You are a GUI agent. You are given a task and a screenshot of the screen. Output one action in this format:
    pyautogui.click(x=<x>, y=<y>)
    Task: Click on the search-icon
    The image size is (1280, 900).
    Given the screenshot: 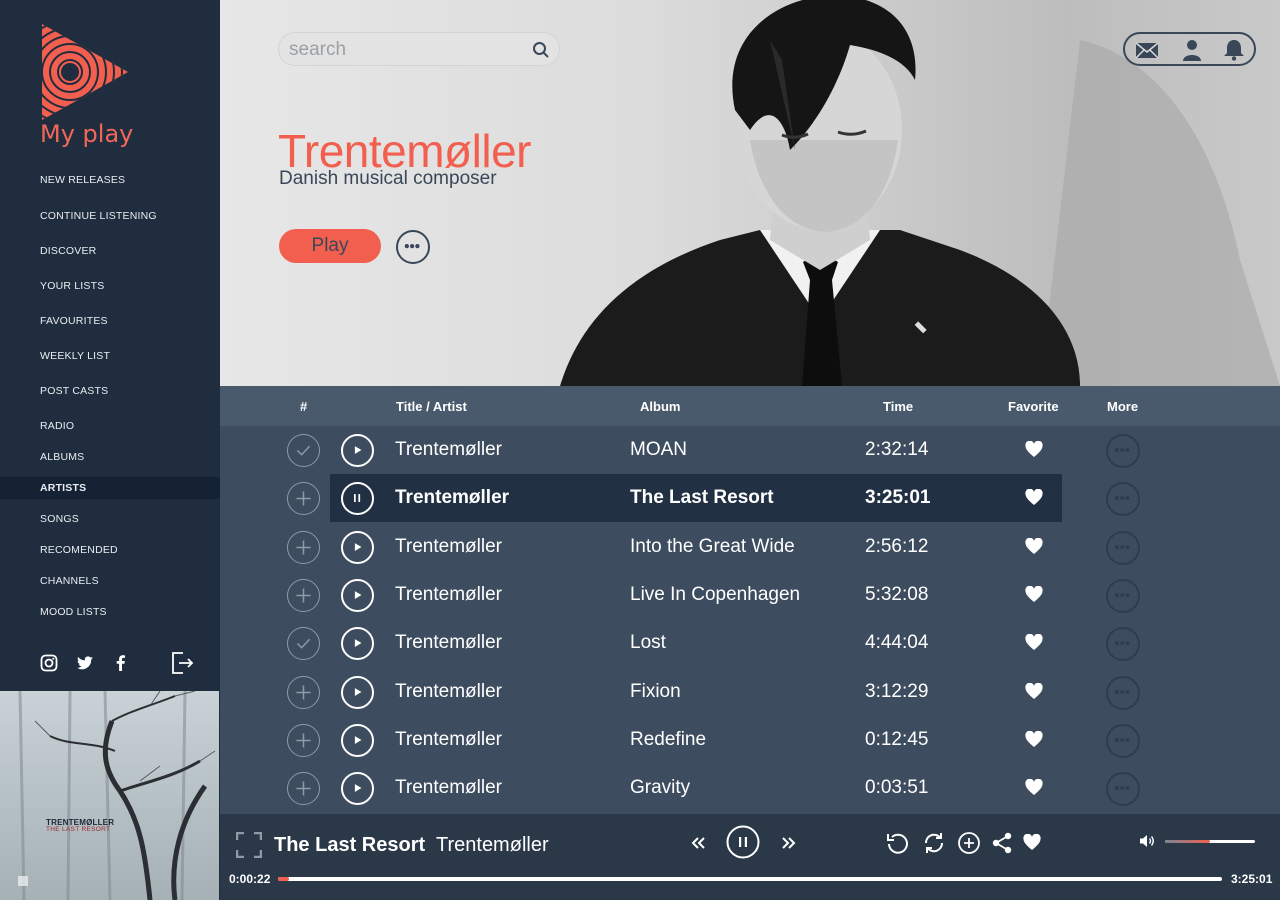 What is the action you would take?
    pyautogui.click(x=541, y=50)
    